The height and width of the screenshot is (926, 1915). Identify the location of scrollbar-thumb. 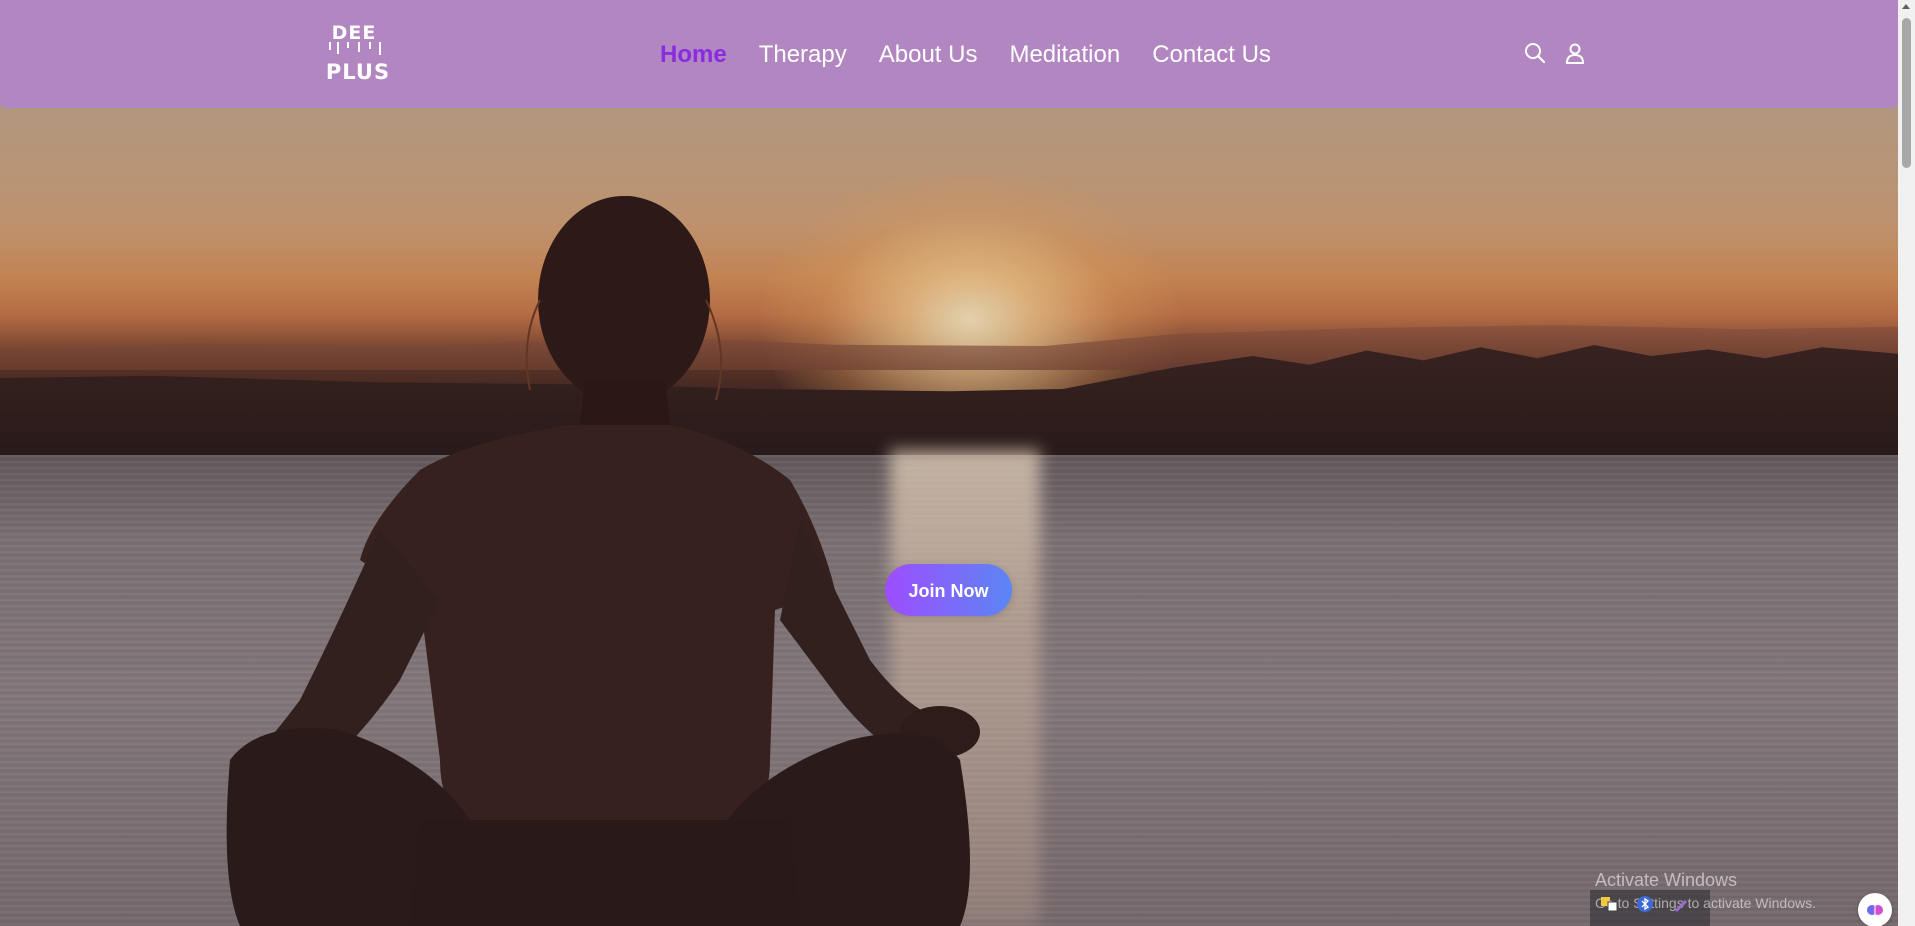
(1906, 93).